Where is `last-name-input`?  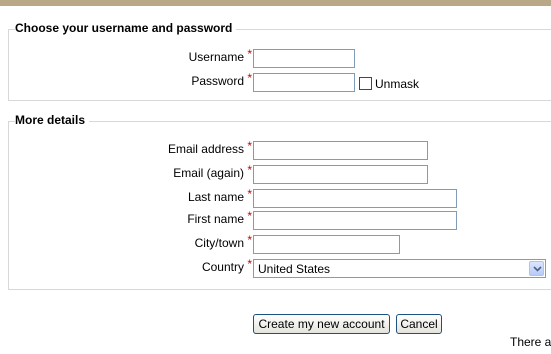 last-name-input is located at coordinates (355, 198).